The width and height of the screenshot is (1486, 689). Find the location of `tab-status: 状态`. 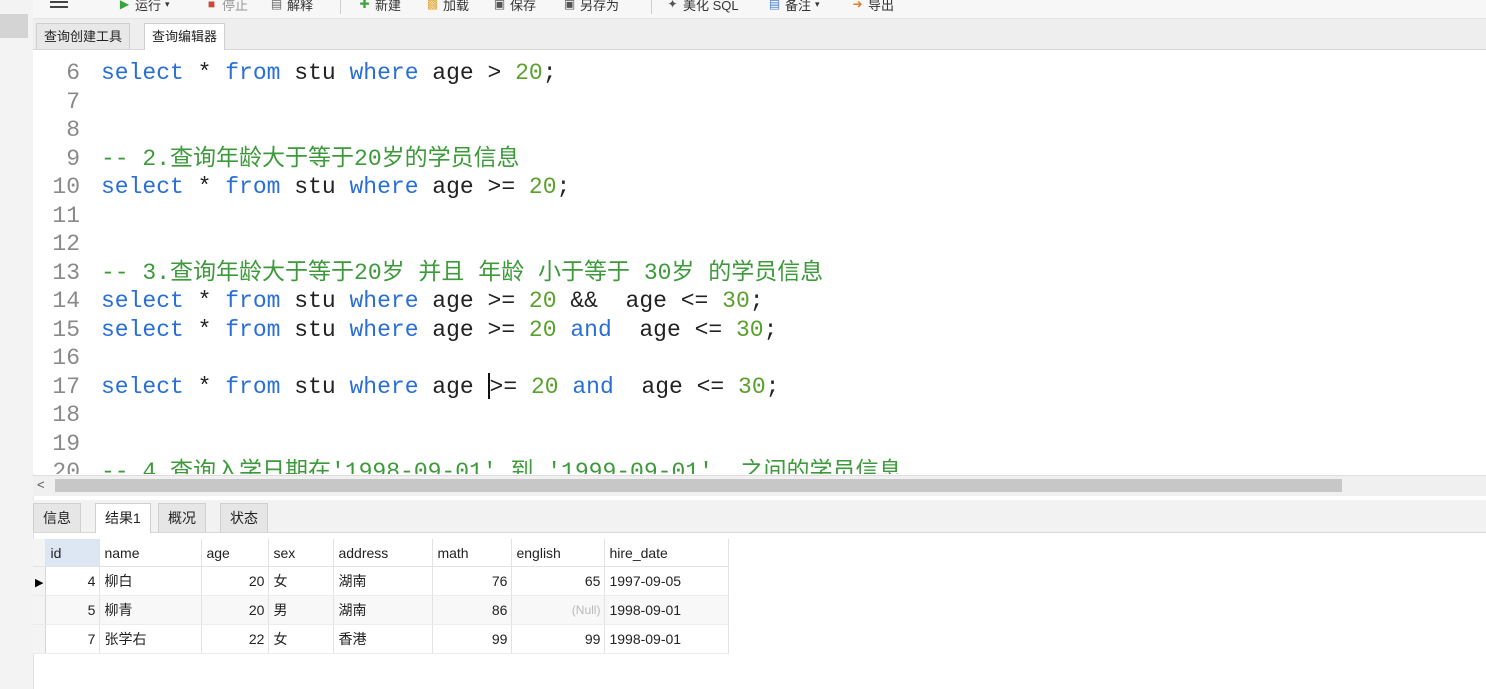

tab-status: 状态 is located at coordinates (244, 517).